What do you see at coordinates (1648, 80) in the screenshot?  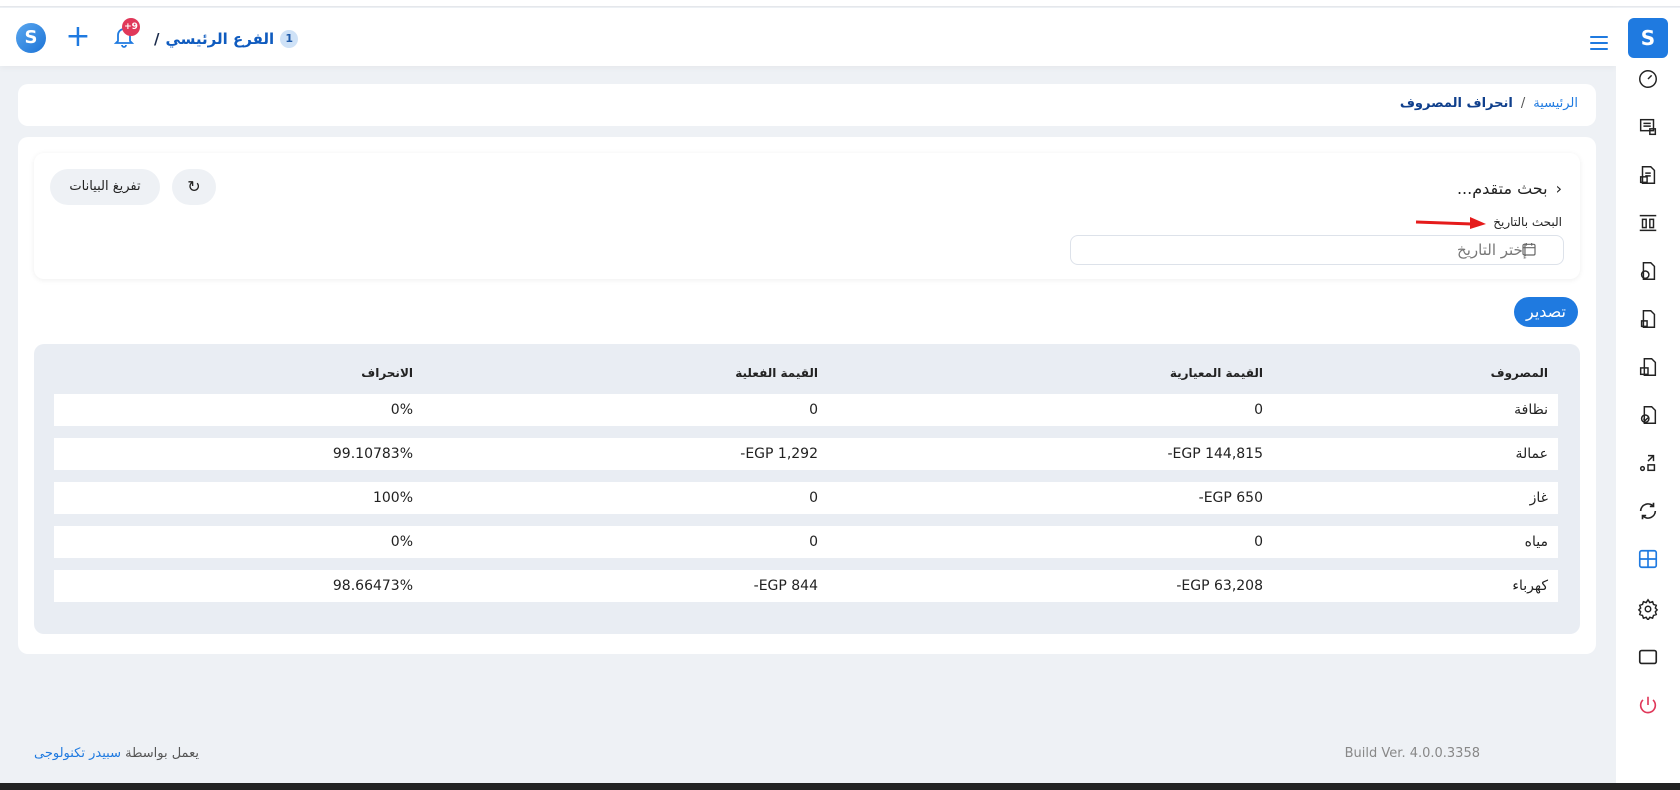 I see `dashboard-icon` at bounding box center [1648, 80].